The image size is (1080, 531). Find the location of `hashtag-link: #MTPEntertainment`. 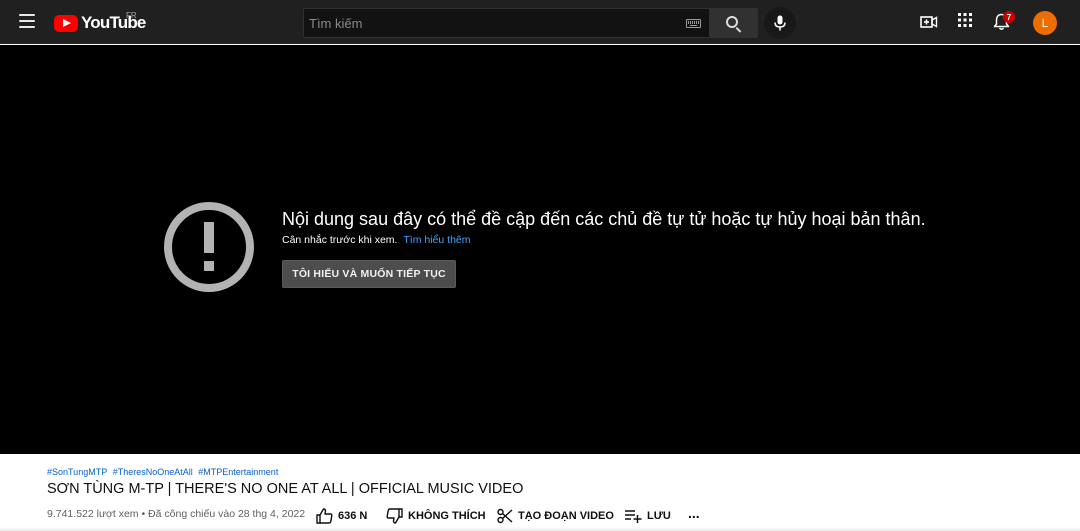

hashtag-link: #MTPEntertainment is located at coordinates (238, 472).